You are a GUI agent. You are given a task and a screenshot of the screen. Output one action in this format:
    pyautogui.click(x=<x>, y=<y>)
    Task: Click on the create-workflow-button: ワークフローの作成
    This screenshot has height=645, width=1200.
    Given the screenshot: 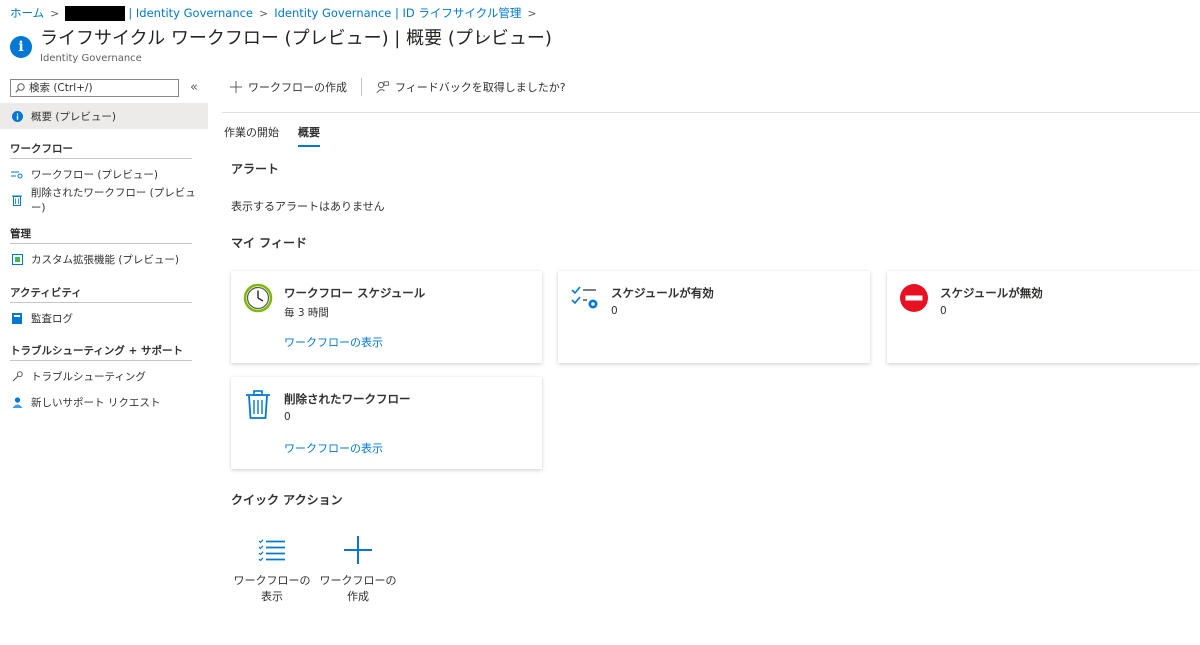 What is the action you would take?
    pyautogui.click(x=288, y=87)
    